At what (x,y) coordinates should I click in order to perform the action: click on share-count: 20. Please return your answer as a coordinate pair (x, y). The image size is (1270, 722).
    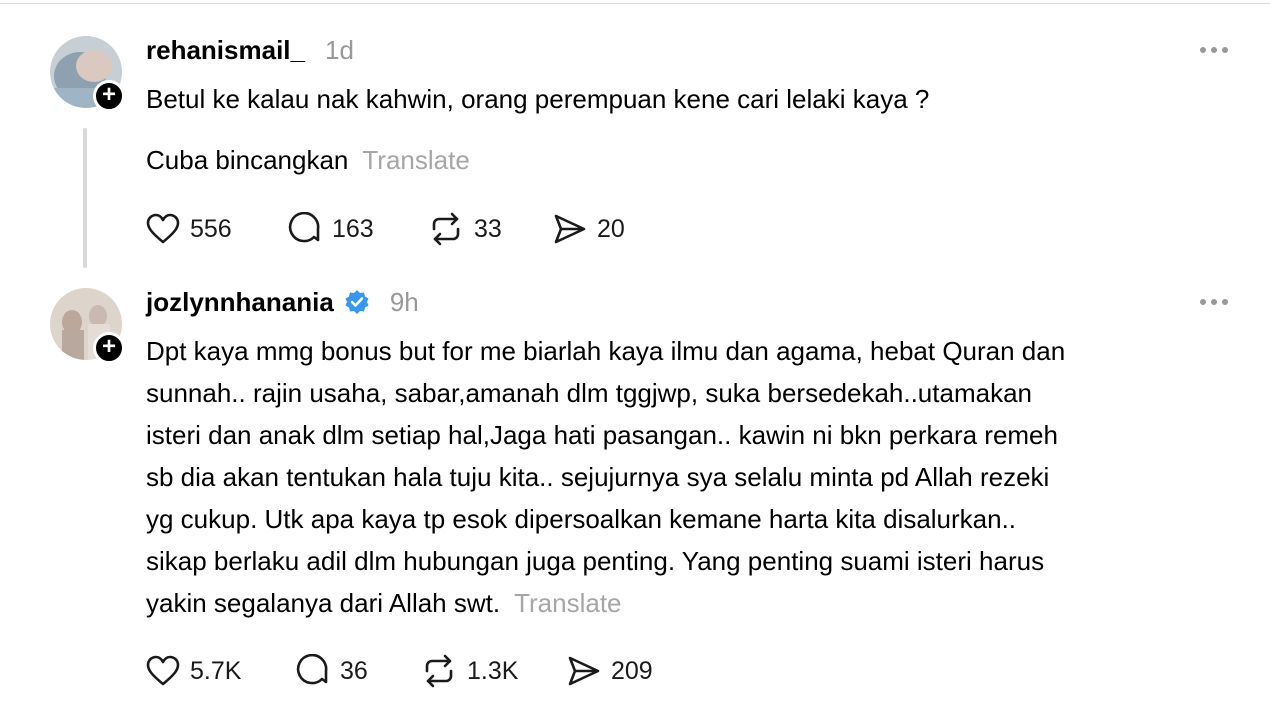
    Looking at the image, I should click on (611, 228).